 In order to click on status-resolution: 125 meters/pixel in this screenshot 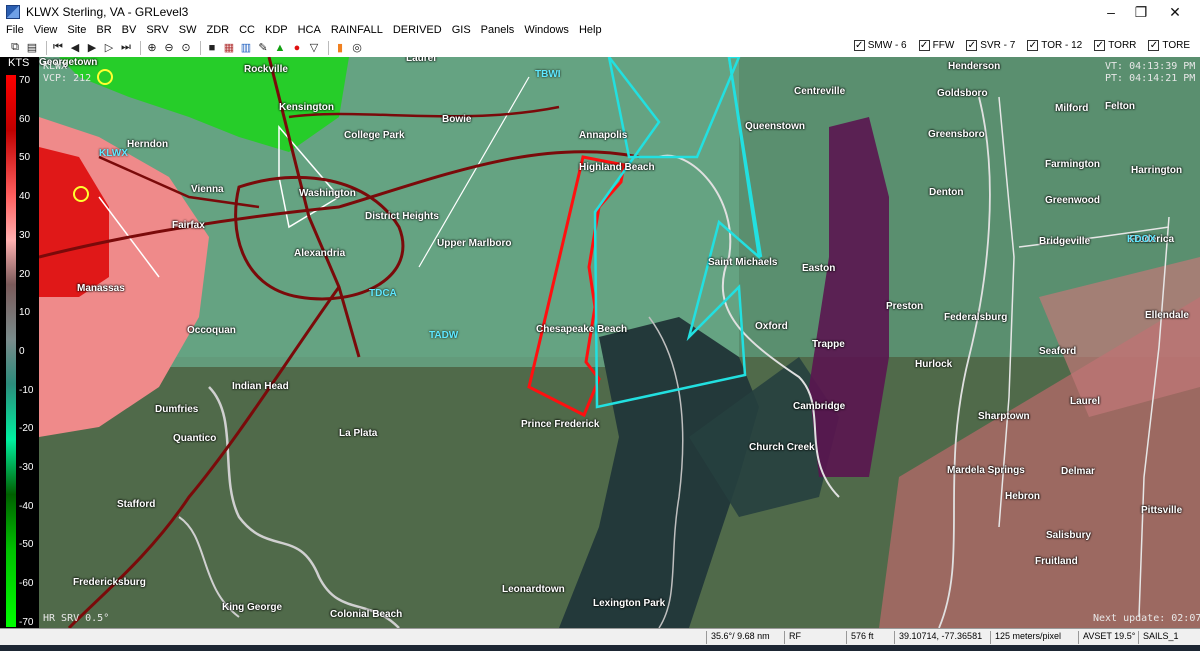, I will do `click(1034, 637)`.